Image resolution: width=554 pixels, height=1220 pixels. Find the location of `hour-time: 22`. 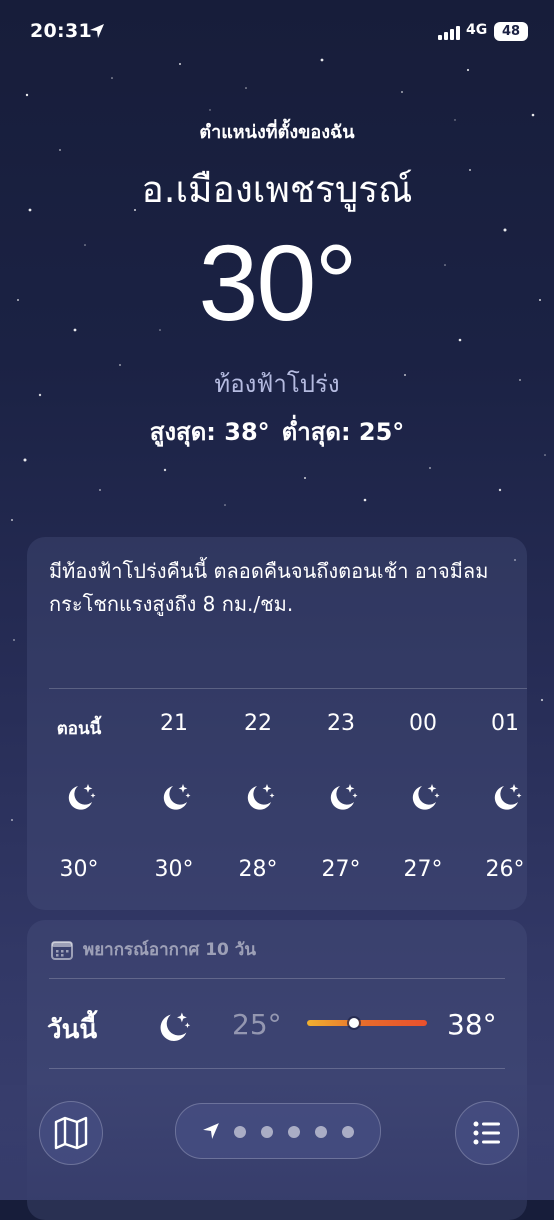

hour-time: 22 is located at coordinates (258, 723).